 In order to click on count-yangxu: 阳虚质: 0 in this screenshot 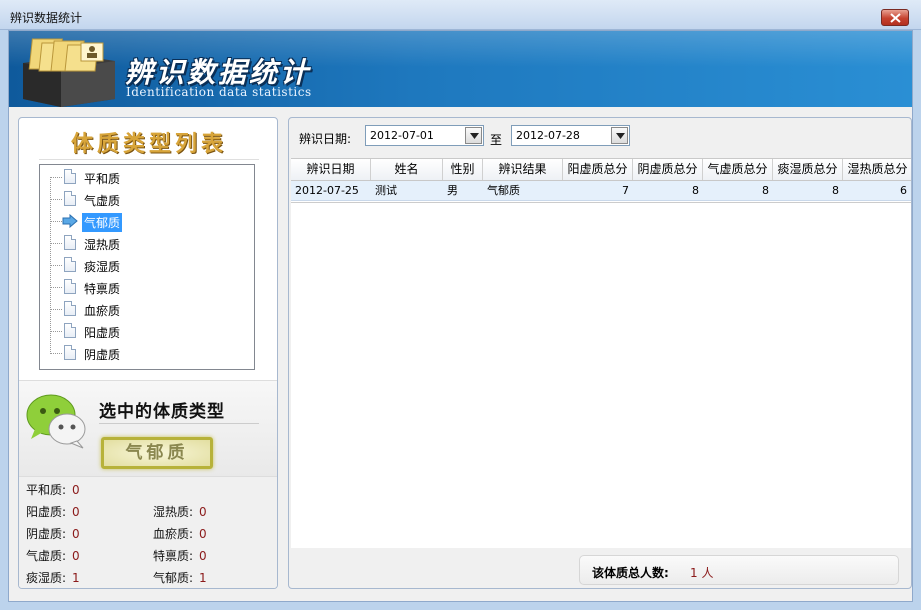, I will do `click(53, 512)`.